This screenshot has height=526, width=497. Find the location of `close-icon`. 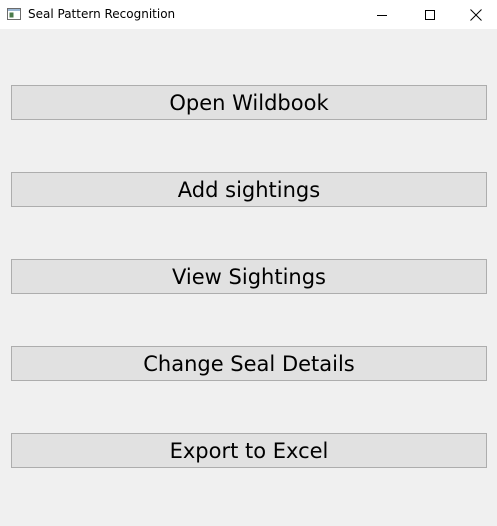

close-icon is located at coordinates (476, 14).